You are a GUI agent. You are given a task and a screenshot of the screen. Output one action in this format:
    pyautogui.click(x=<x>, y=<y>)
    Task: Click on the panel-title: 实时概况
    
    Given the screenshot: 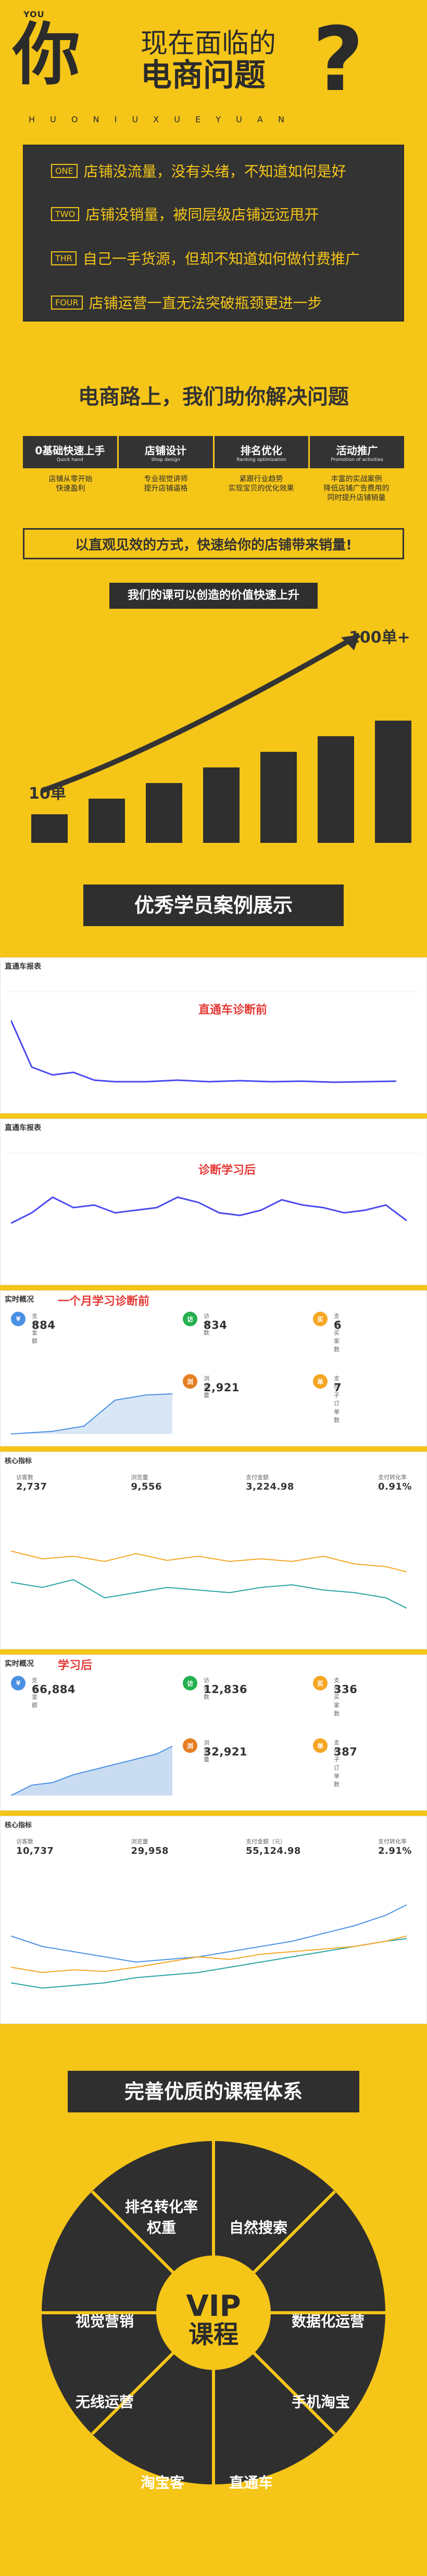 What is the action you would take?
    pyautogui.click(x=19, y=1664)
    